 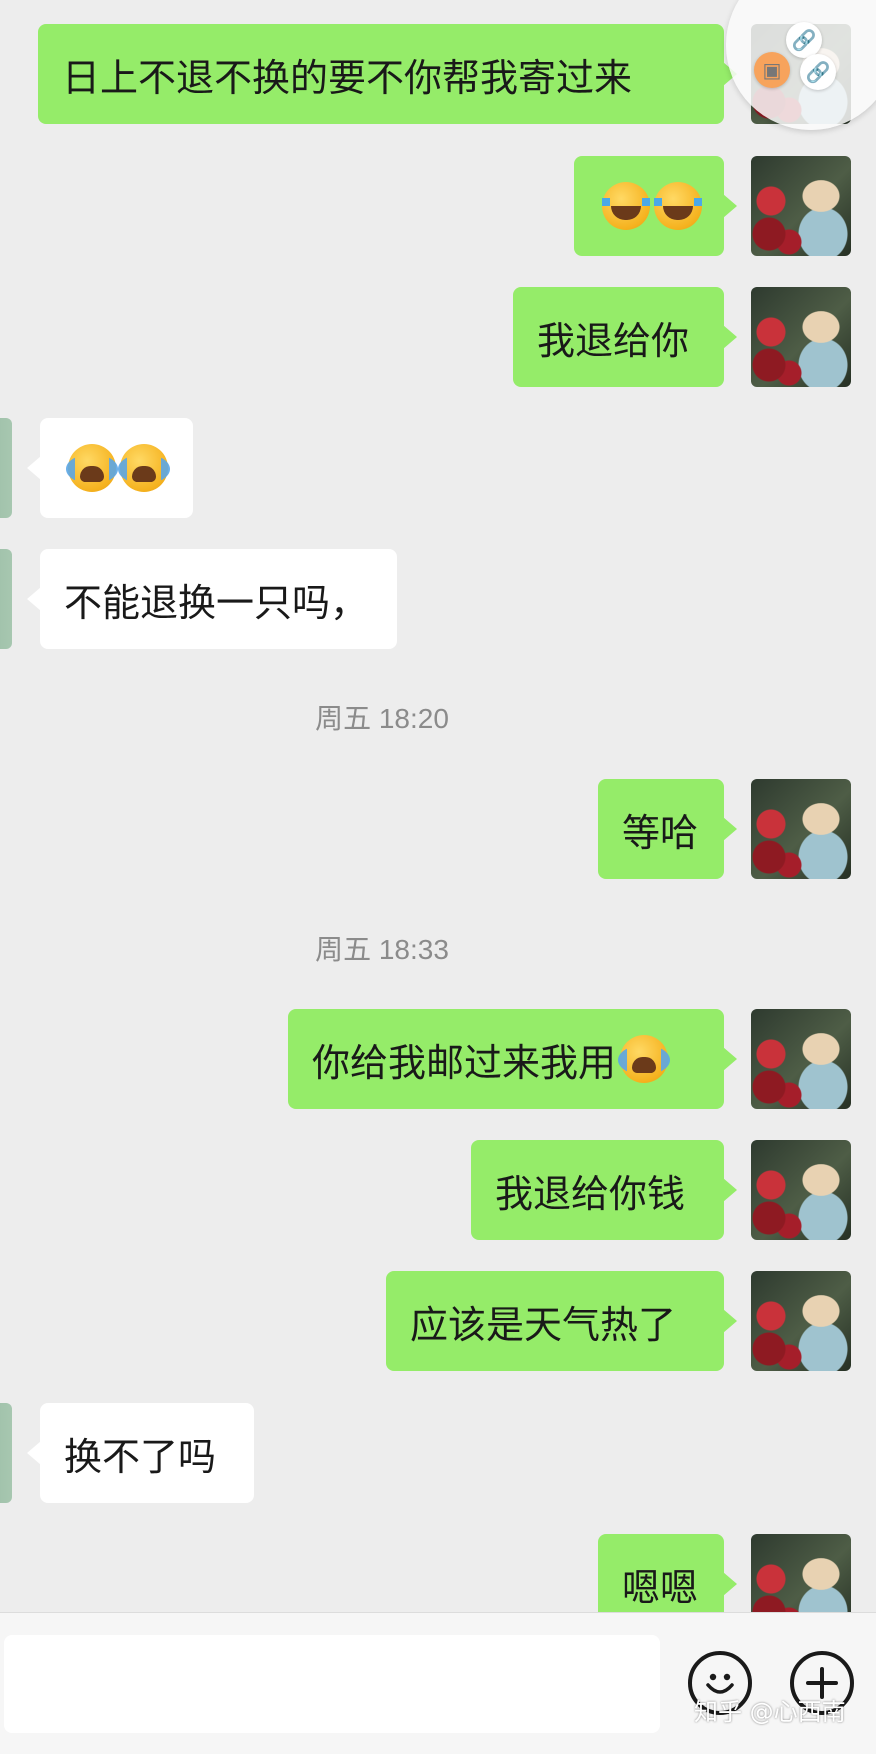 I want to click on timestamp: 周五 18:20, so click(x=382, y=718).